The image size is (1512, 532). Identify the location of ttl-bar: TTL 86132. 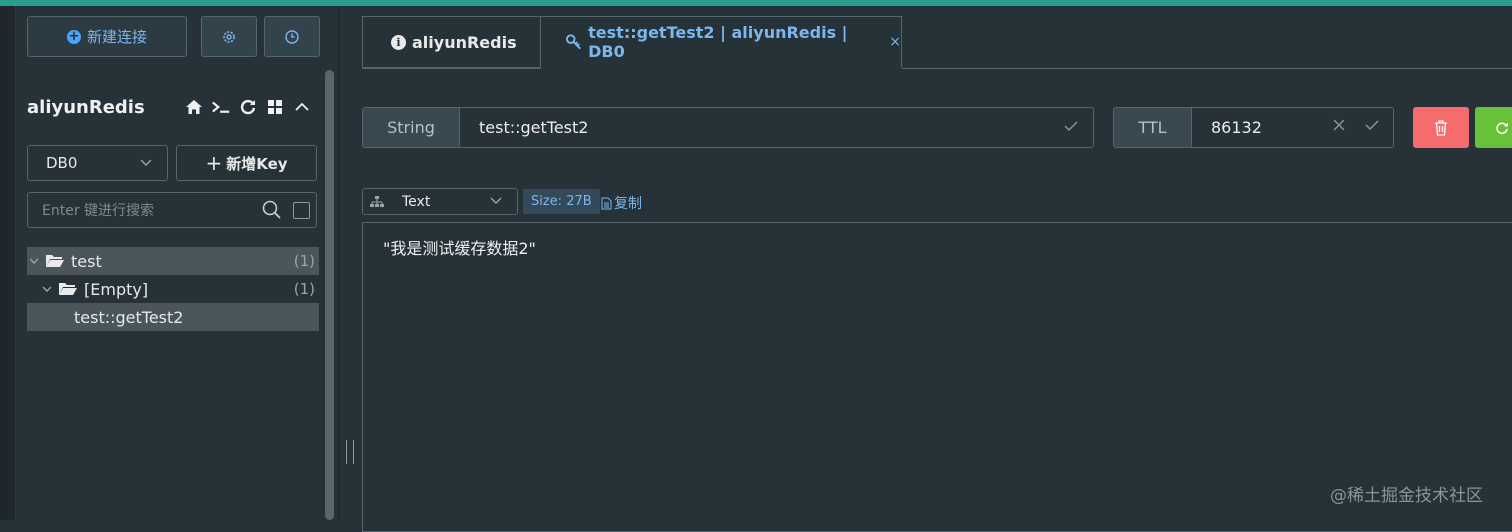
(1253, 127).